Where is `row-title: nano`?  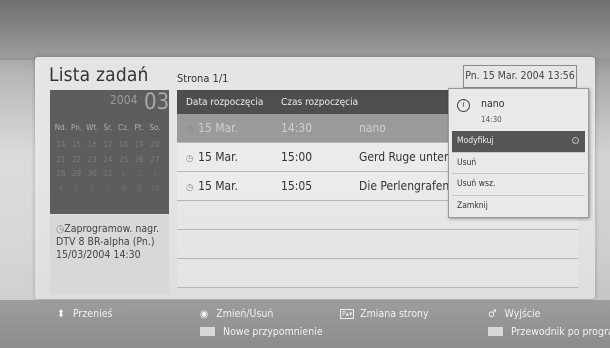 row-title: nano is located at coordinates (372, 128).